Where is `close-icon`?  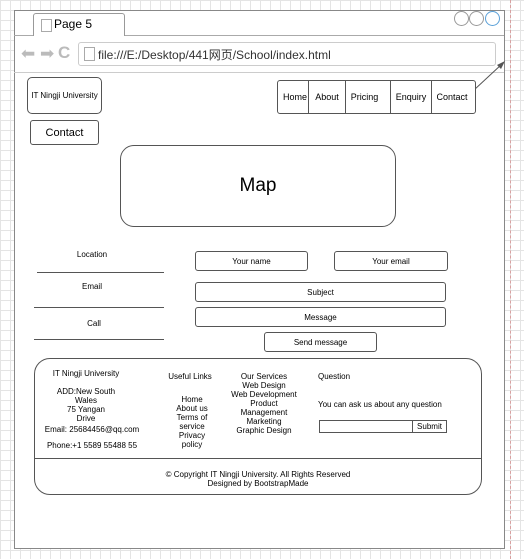 close-icon is located at coordinates (492, 18).